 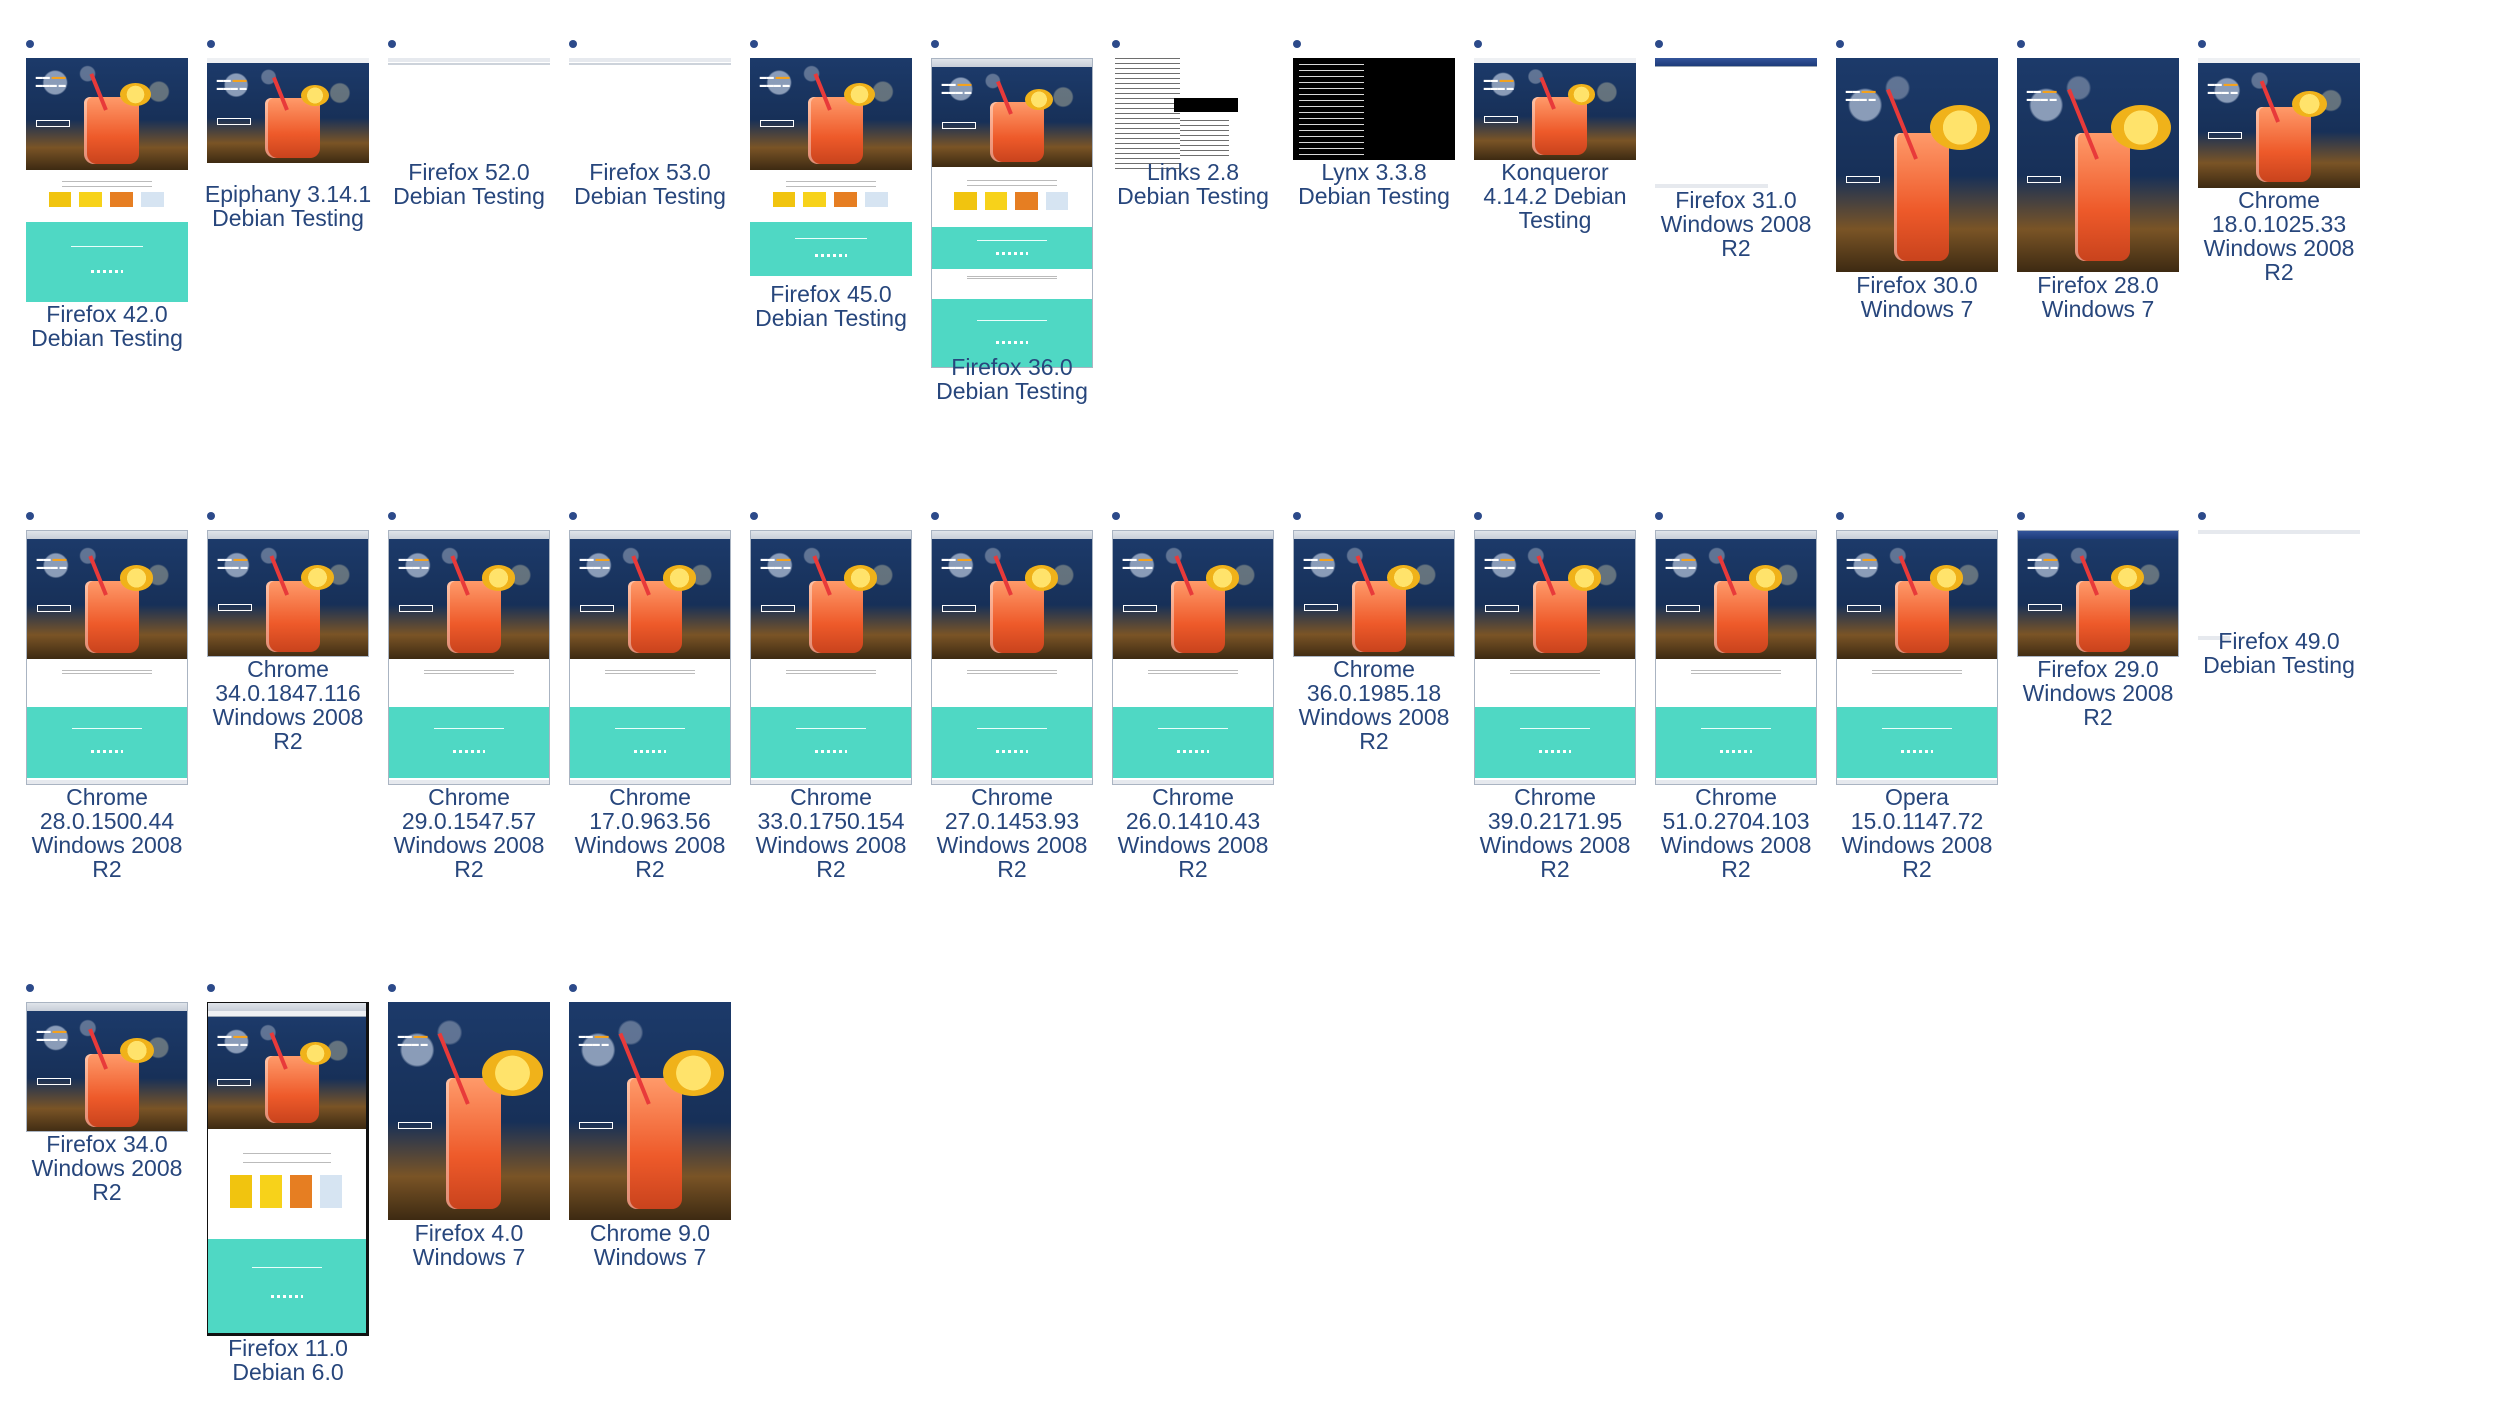 I want to click on screenshot-caption: Lynx 3.3.8 Debian Testing, so click(x=1374, y=184).